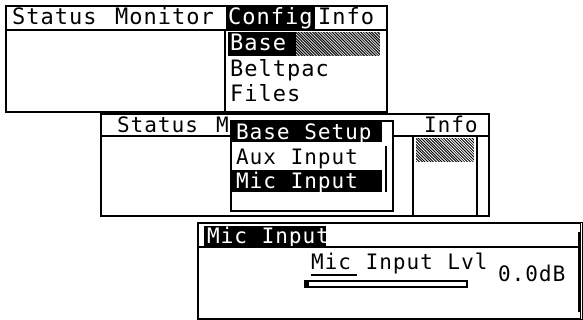 Image resolution: width=583 pixels, height=320 pixels. Describe the element at coordinates (304, 132) in the screenshot. I see `submenu-title: Base Setup` at that location.